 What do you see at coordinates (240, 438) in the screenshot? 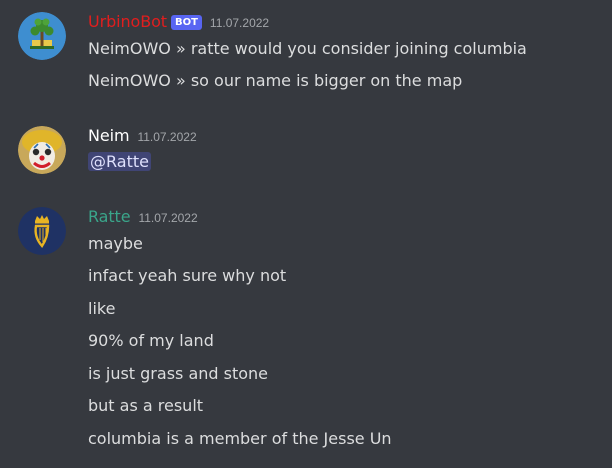
I see `message-line: columbia is a member of the Jesse Un` at bounding box center [240, 438].